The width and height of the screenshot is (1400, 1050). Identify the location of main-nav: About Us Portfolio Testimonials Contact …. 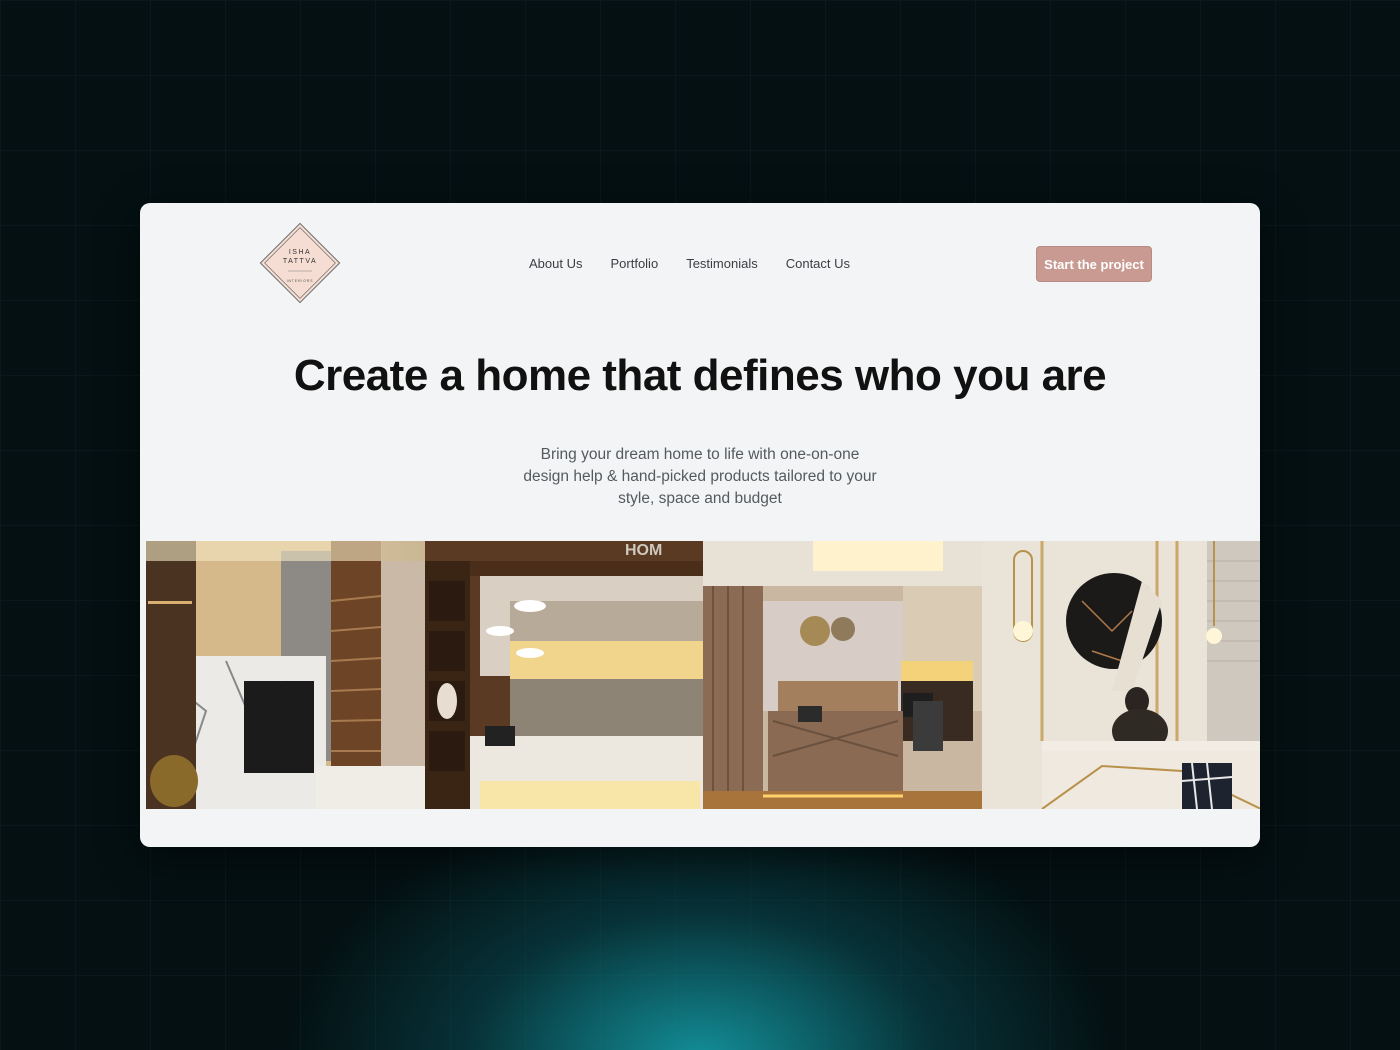
(689, 263).